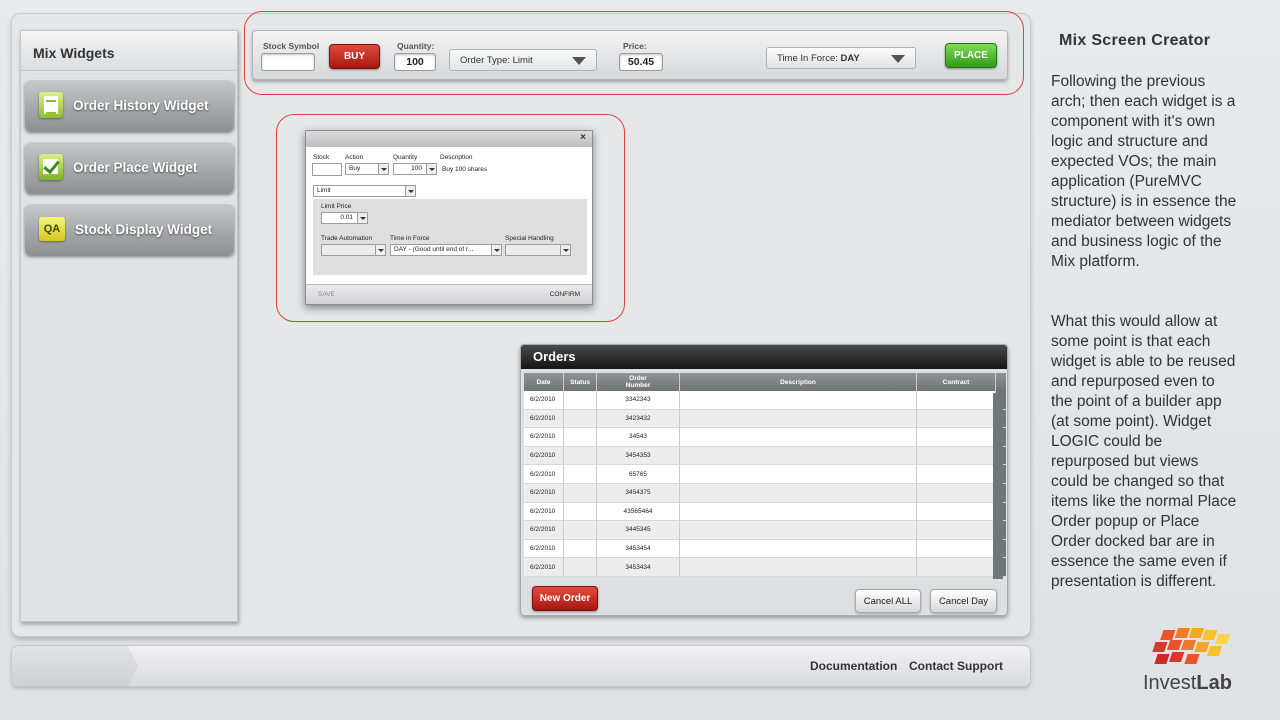 The width and height of the screenshot is (1280, 720). What do you see at coordinates (344, 218) in the screenshot?
I see `limit-price-stepper: 0.01` at bounding box center [344, 218].